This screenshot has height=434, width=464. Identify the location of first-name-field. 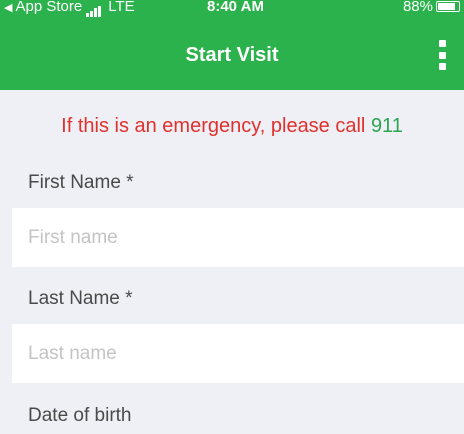
(238, 237).